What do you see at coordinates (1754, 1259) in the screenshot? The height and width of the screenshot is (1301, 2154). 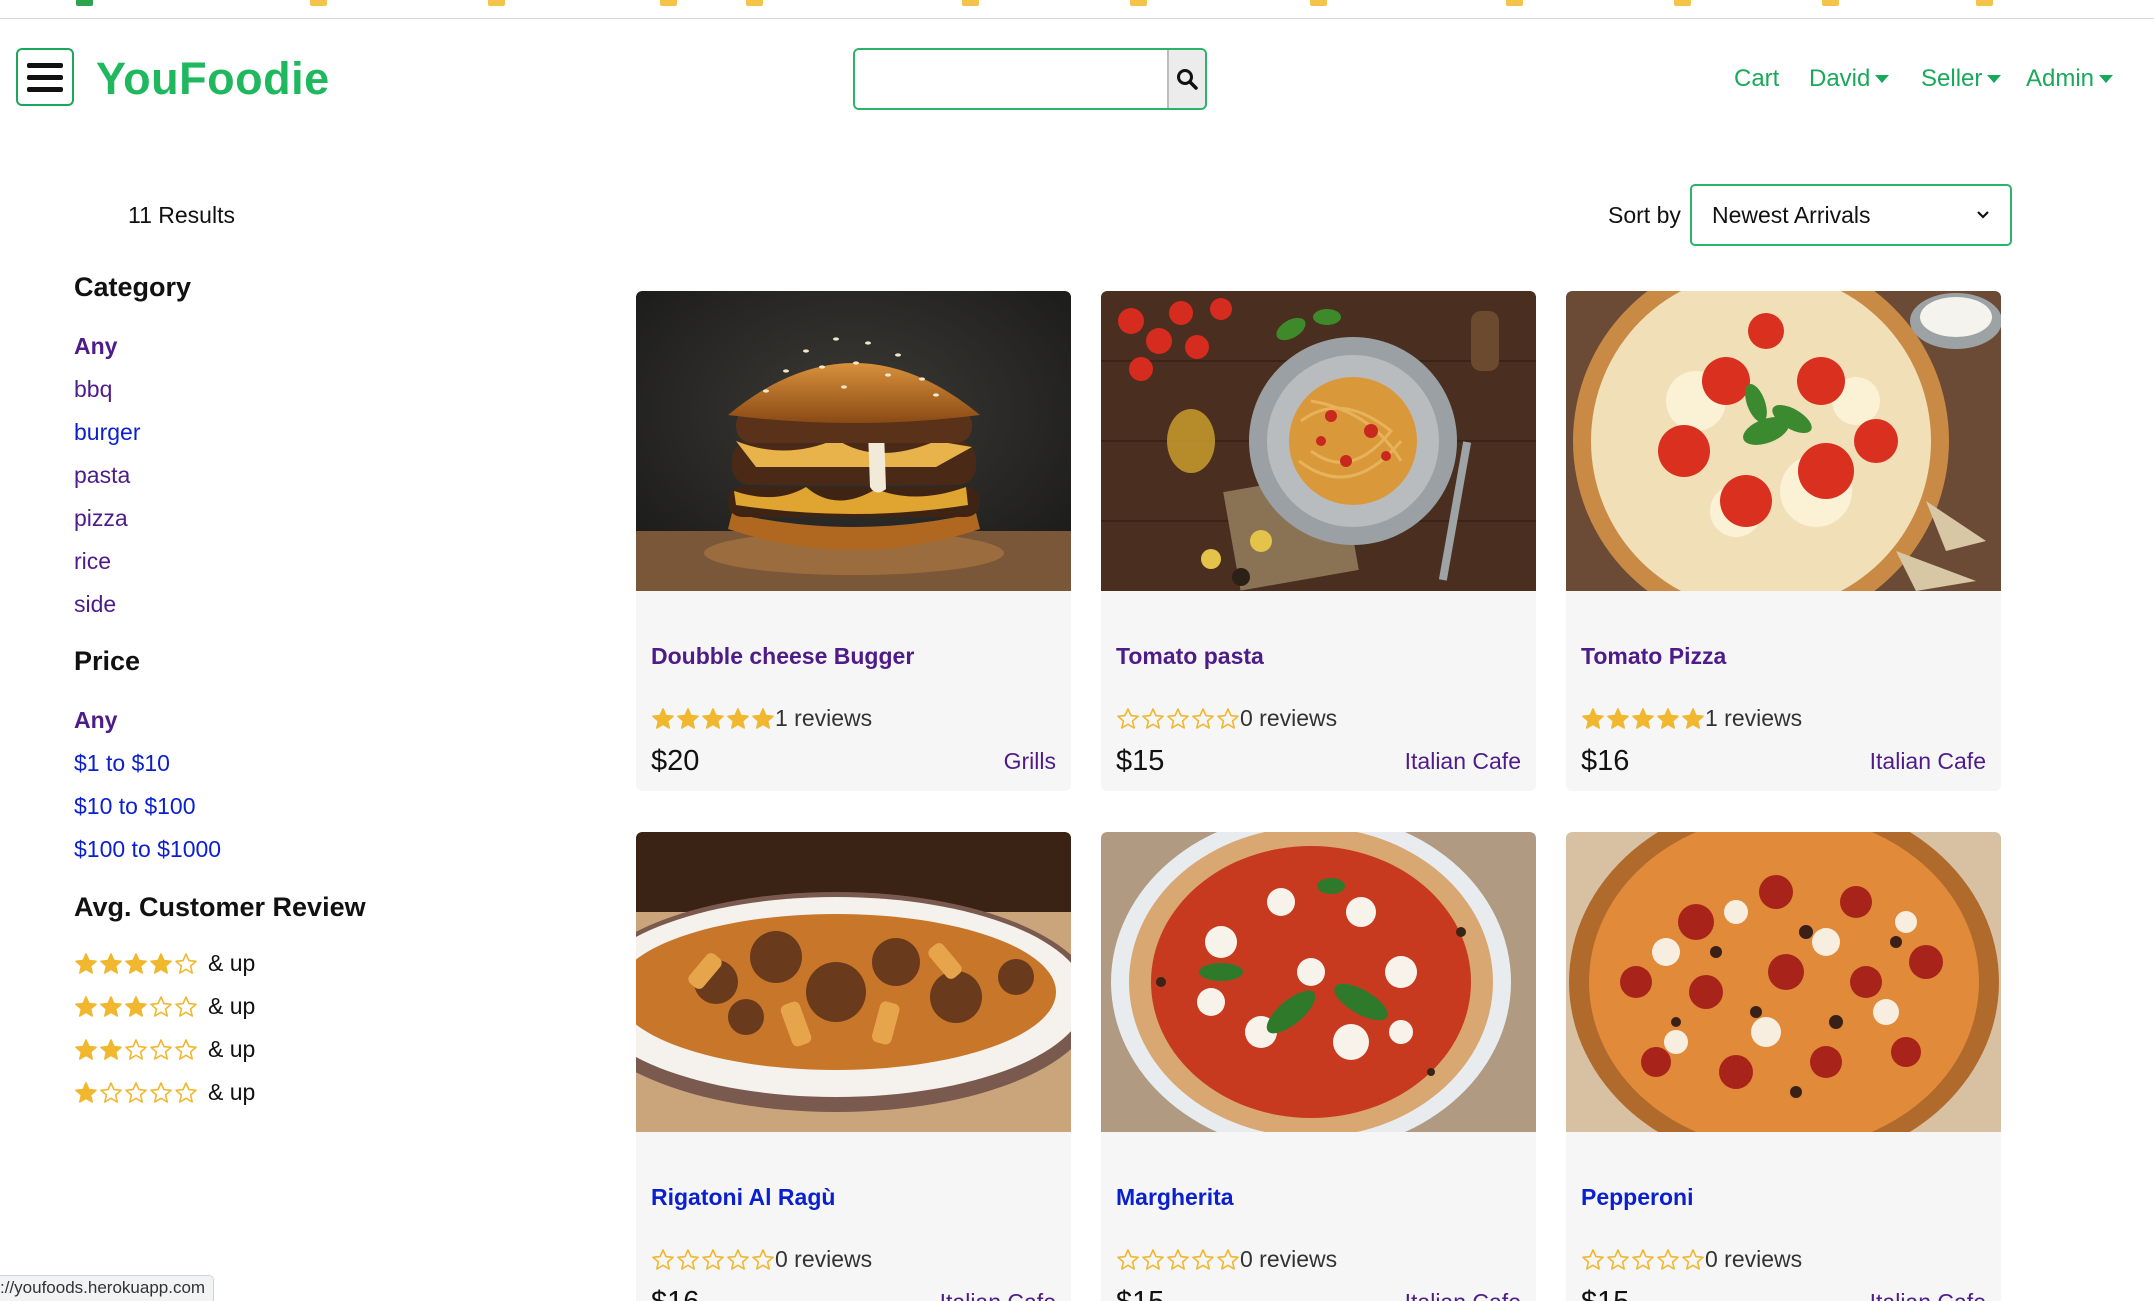 I see `product-reviews-count: 0 reviews` at bounding box center [1754, 1259].